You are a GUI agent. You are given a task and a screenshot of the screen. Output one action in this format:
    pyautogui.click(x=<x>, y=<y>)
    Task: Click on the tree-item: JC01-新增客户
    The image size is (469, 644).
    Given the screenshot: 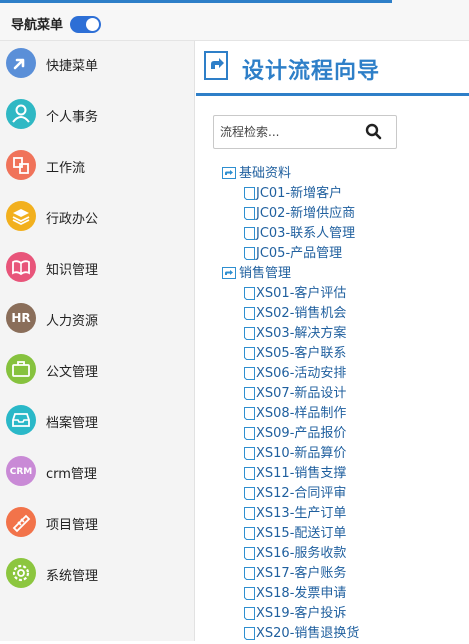 What is the action you would take?
    pyautogui.click(x=344, y=190)
    